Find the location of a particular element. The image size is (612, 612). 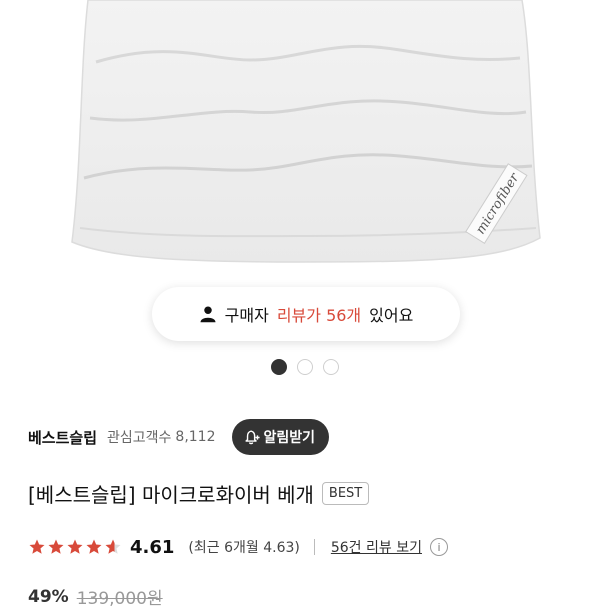

star-rating is located at coordinates (75, 547).